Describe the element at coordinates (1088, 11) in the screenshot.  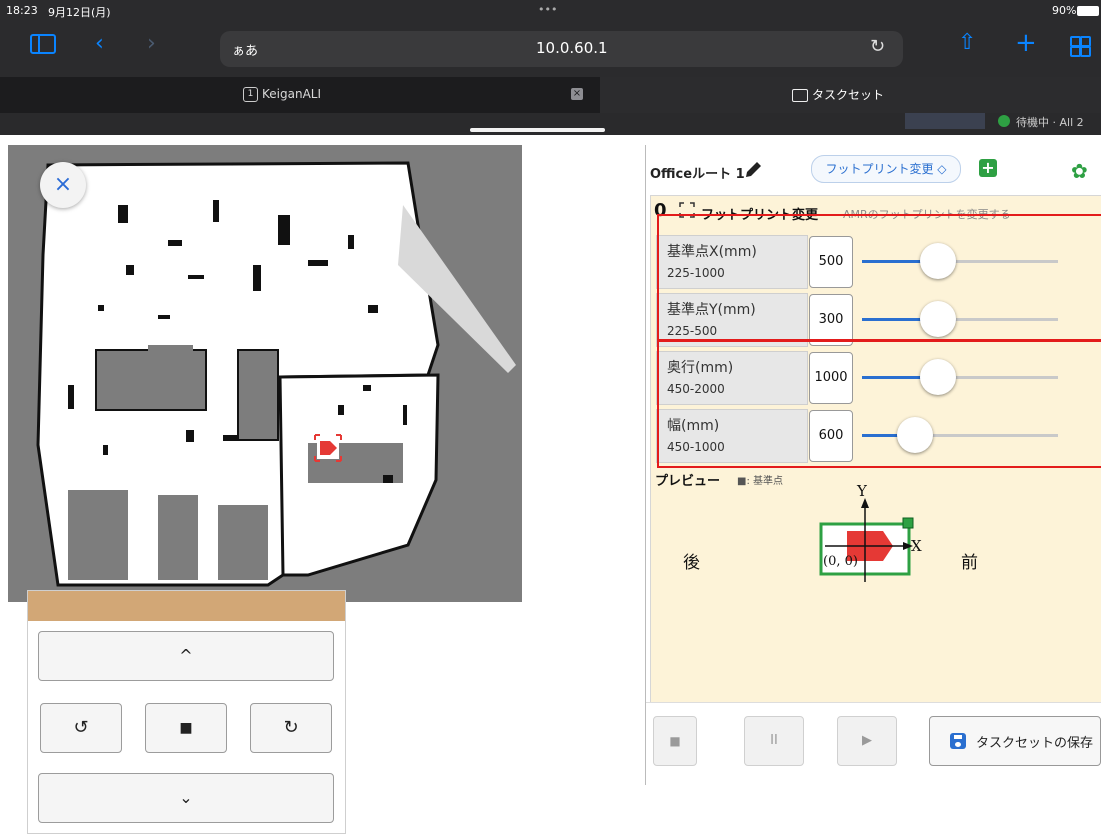
I see `battery-icon` at that location.